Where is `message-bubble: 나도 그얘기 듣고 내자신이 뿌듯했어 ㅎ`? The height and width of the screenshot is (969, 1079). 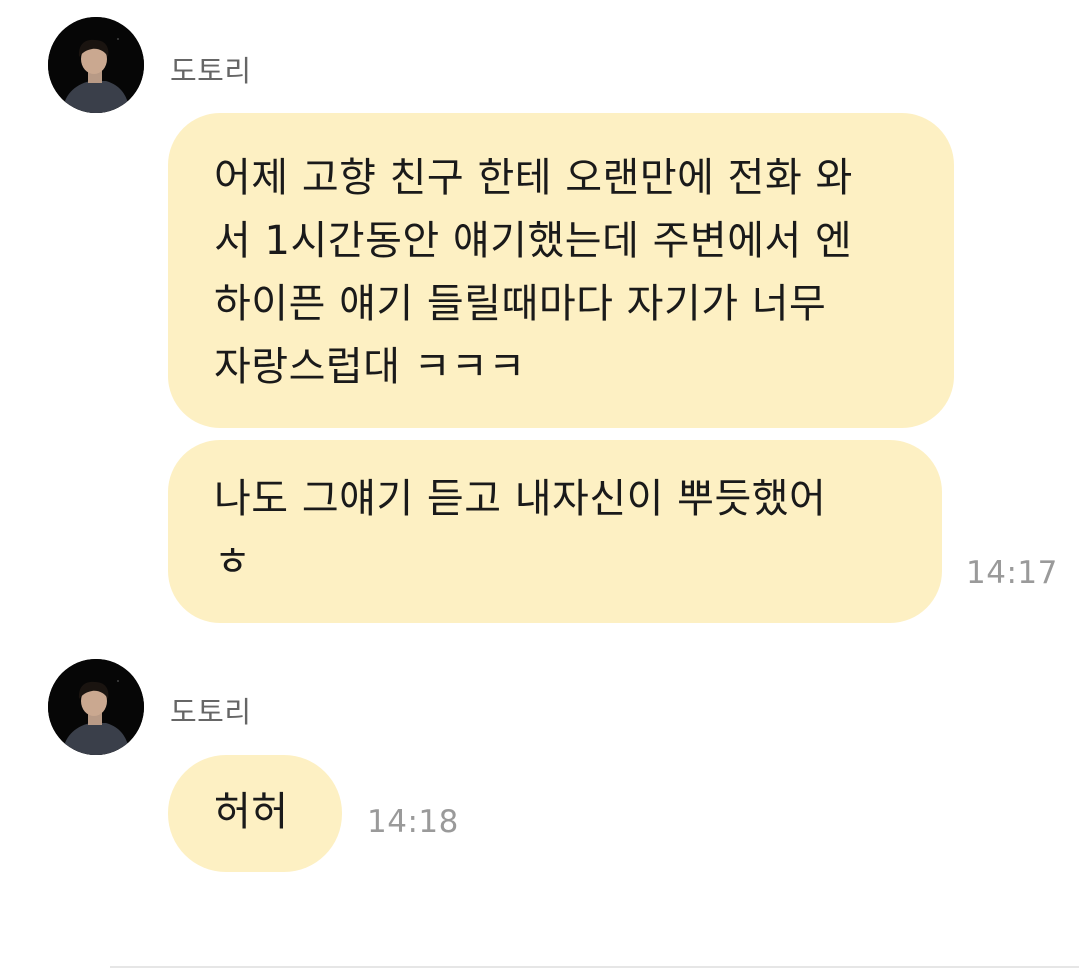
message-bubble: 나도 그얘기 듣고 내자신이 뿌듯했어 ㅎ is located at coordinates (555, 531).